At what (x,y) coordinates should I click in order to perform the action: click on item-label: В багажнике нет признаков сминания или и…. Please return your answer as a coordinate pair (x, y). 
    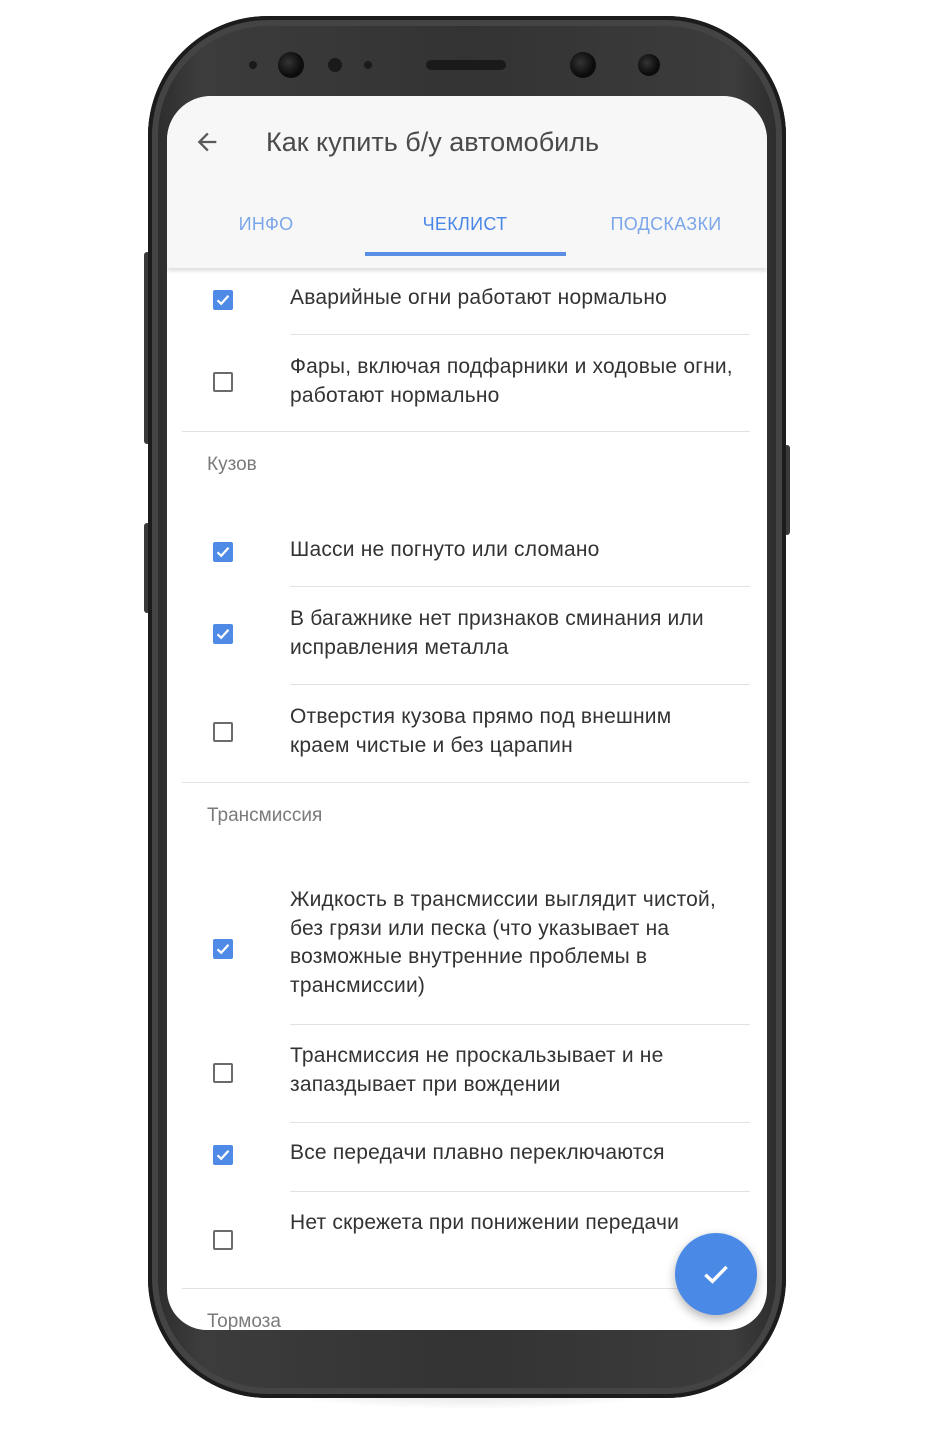
    Looking at the image, I should click on (497, 633).